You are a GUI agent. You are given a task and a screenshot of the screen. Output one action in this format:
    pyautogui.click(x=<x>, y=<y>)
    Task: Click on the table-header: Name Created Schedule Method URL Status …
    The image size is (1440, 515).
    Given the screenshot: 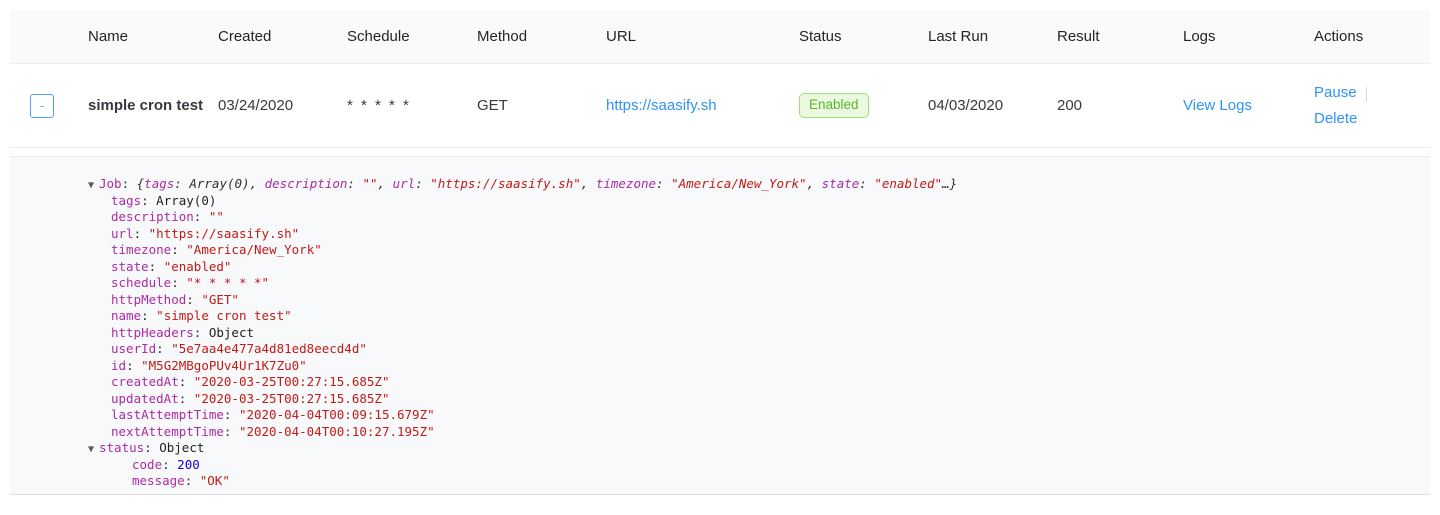 What is the action you would take?
    pyautogui.click(x=720, y=37)
    